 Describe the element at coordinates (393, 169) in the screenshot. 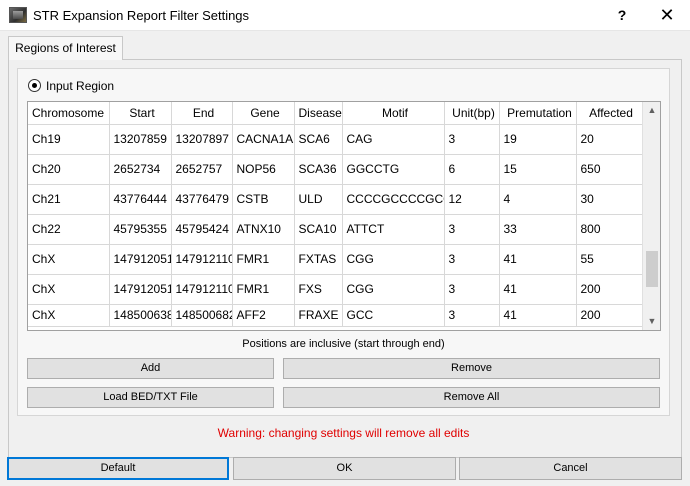

I see `cell-motif: GGCCTG` at that location.